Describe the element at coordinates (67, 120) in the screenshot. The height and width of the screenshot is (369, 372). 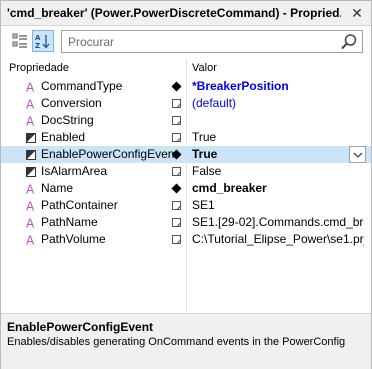
I see `property-name: DocString` at that location.